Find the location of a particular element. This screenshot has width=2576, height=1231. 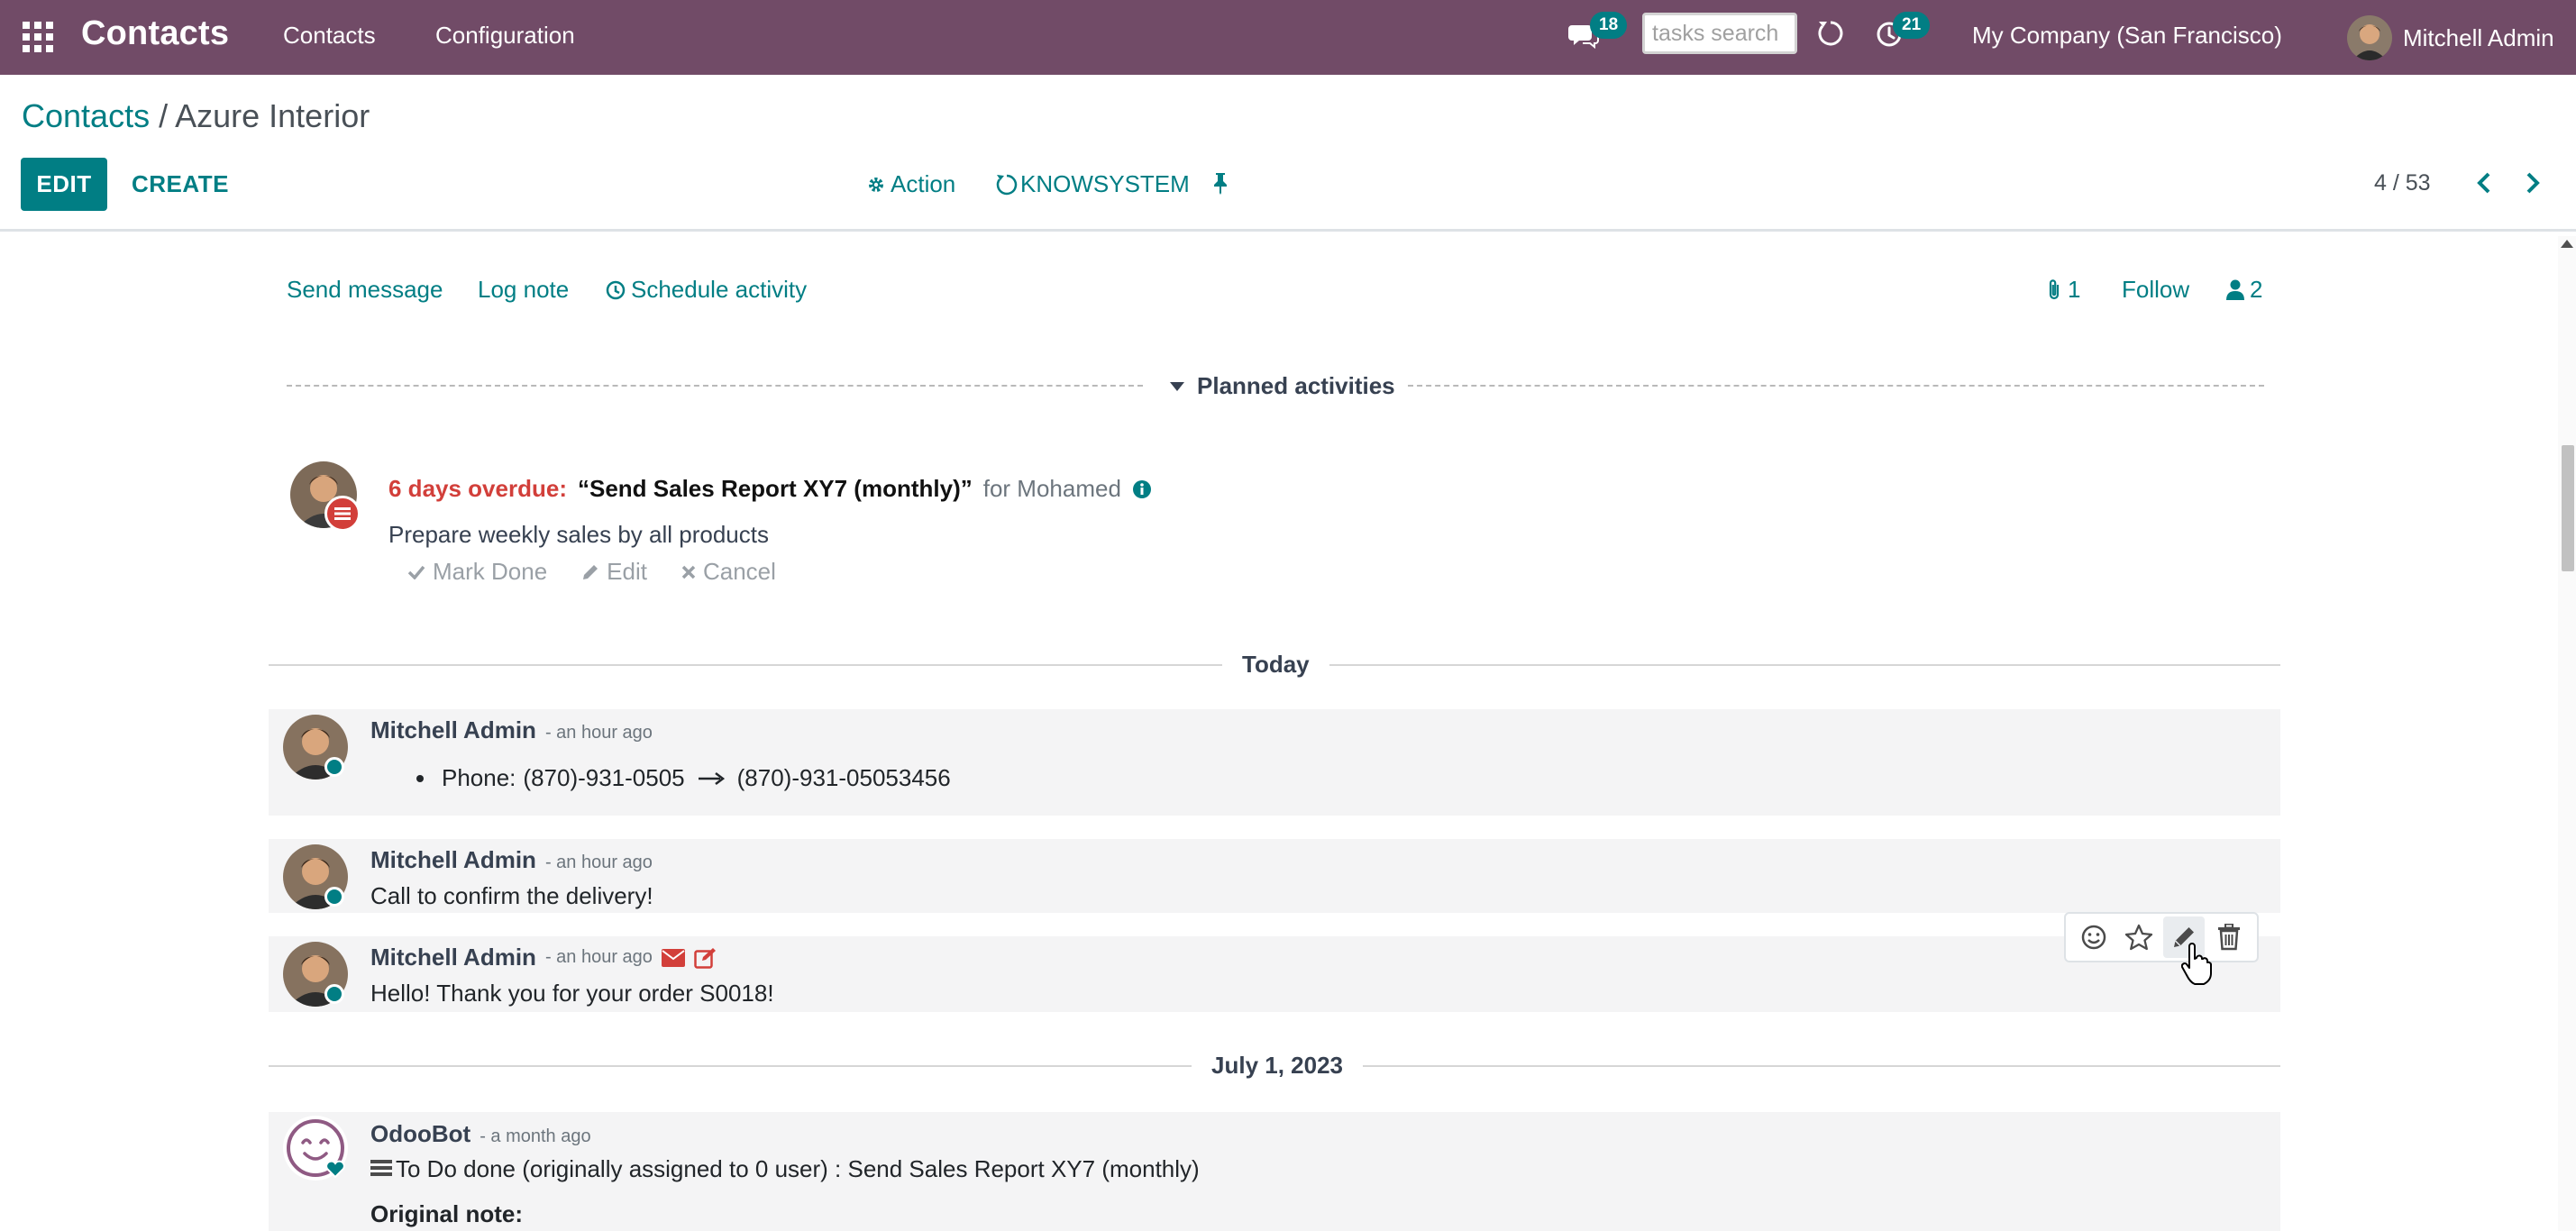

user-name: Mitchell Admin is located at coordinates (2478, 37).